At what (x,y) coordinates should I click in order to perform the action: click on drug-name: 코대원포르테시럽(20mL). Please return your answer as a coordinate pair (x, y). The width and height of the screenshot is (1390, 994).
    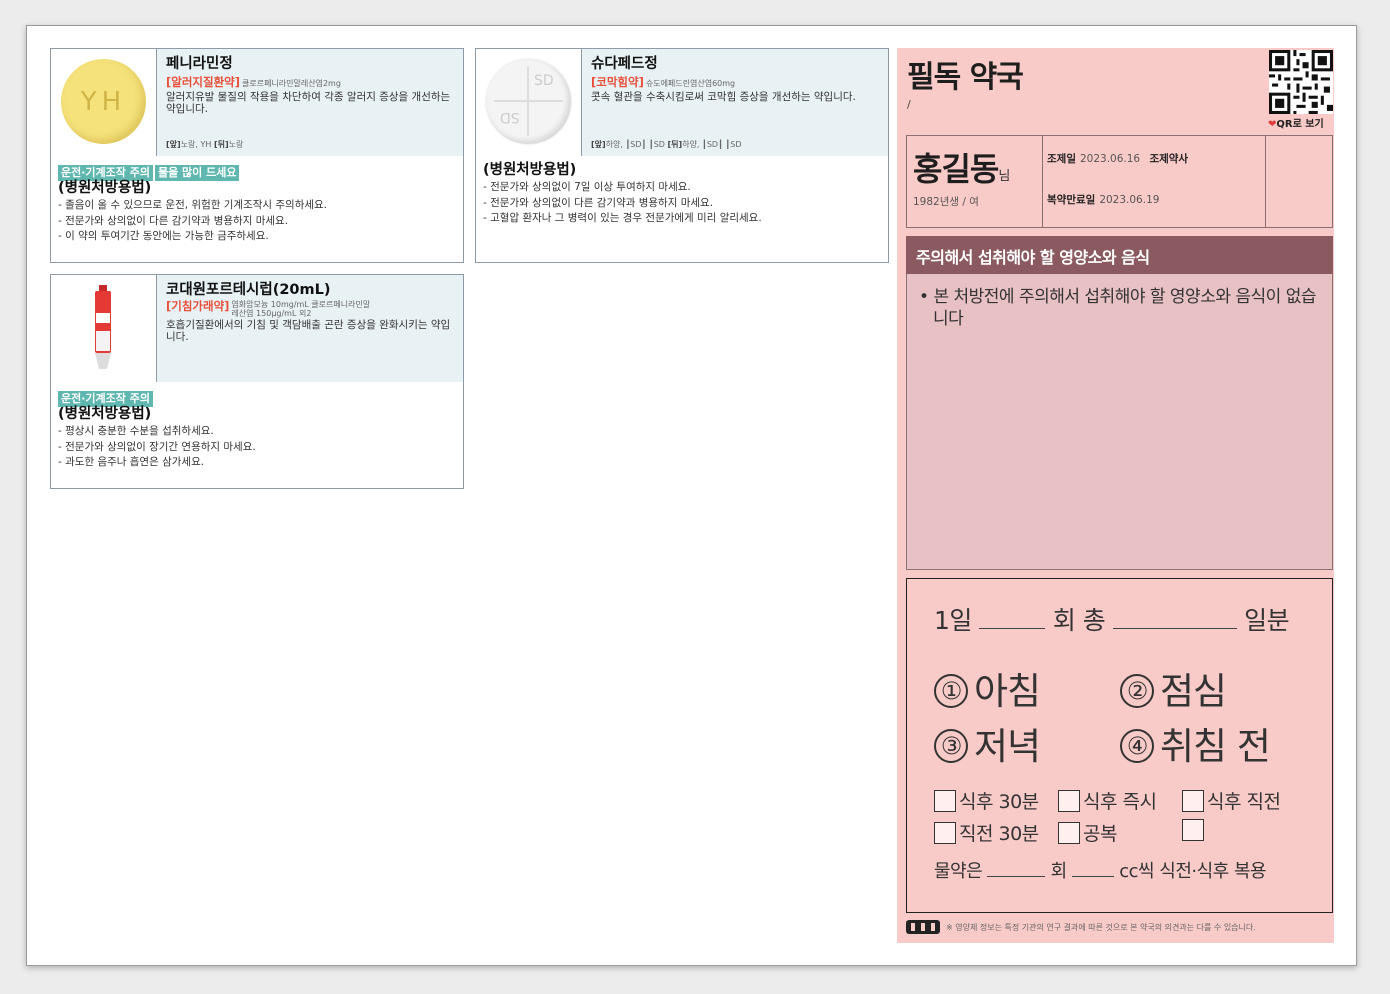
    Looking at the image, I should click on (248, 290).